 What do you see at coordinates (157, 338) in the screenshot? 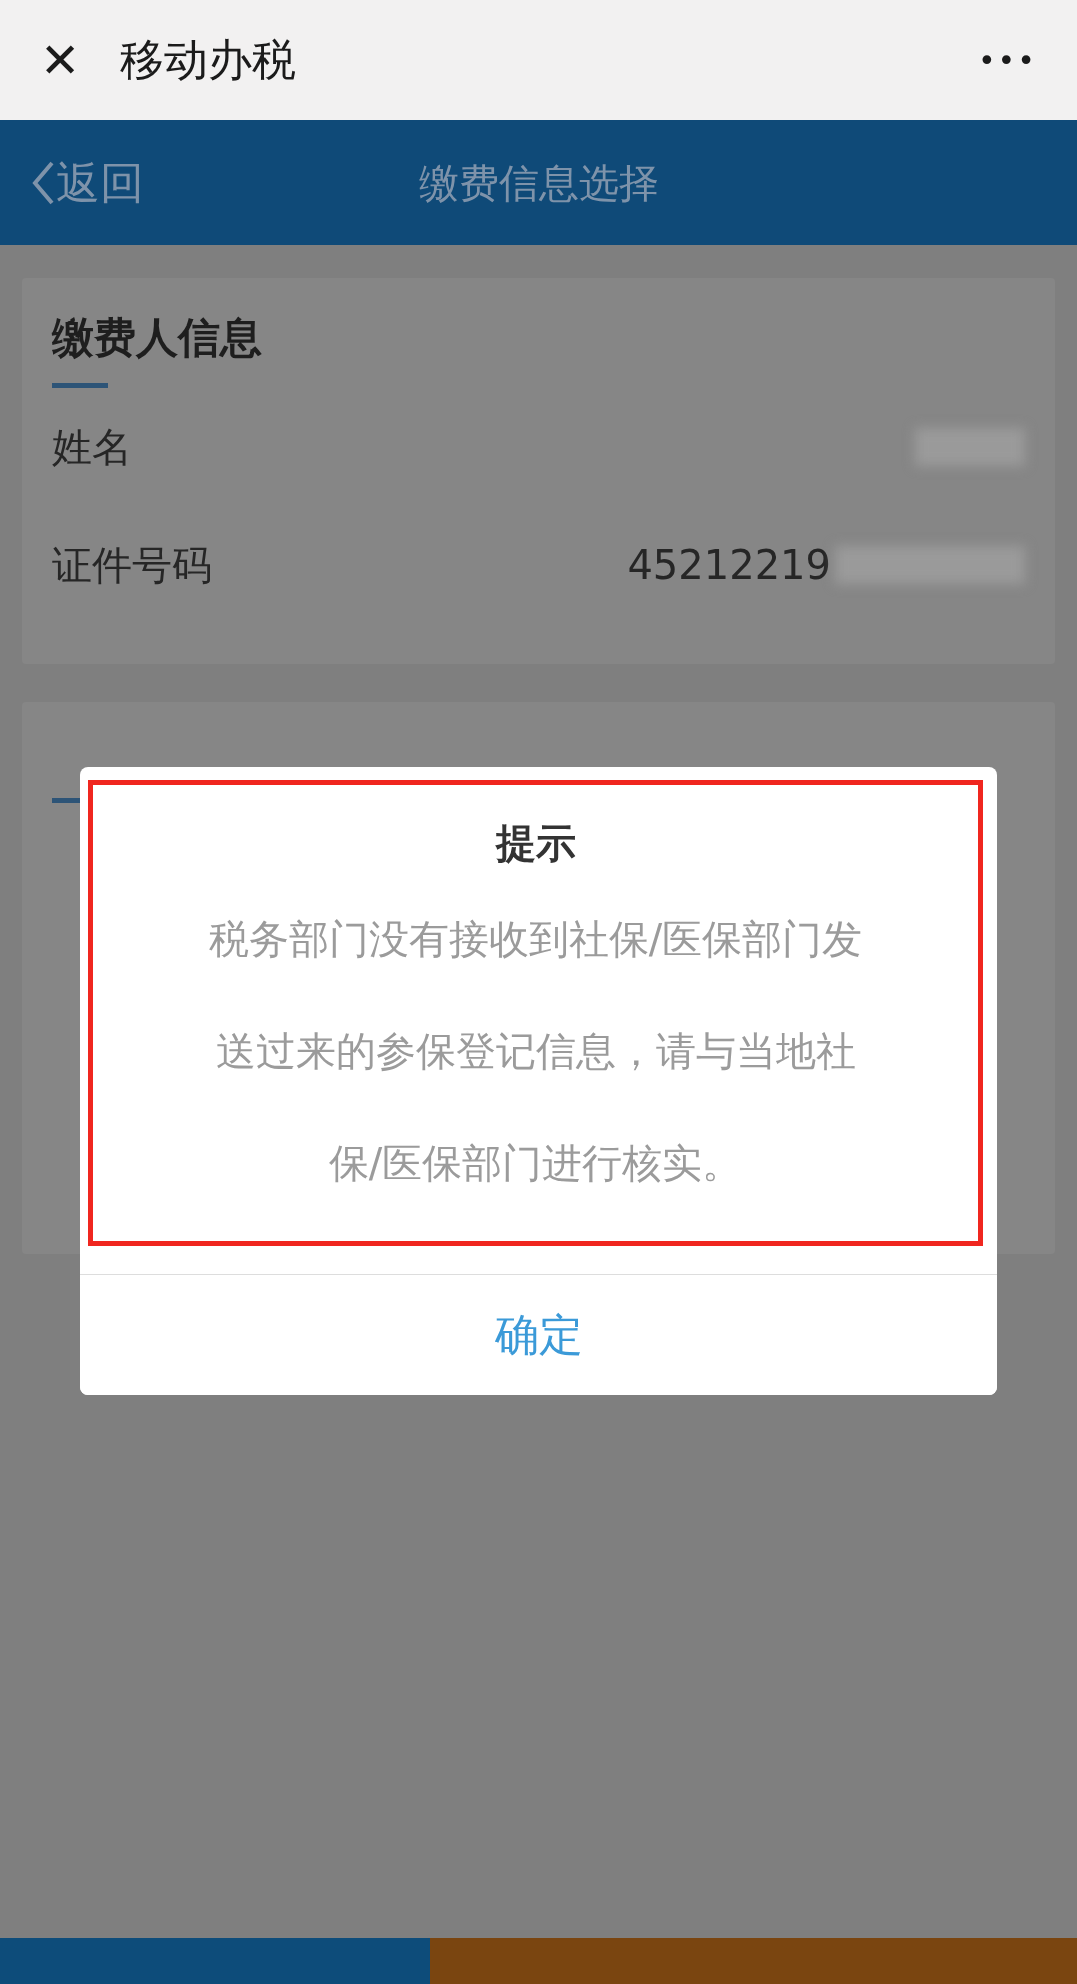
I see `section-heading: 缴费人信息` at bounding box center [157, 338].